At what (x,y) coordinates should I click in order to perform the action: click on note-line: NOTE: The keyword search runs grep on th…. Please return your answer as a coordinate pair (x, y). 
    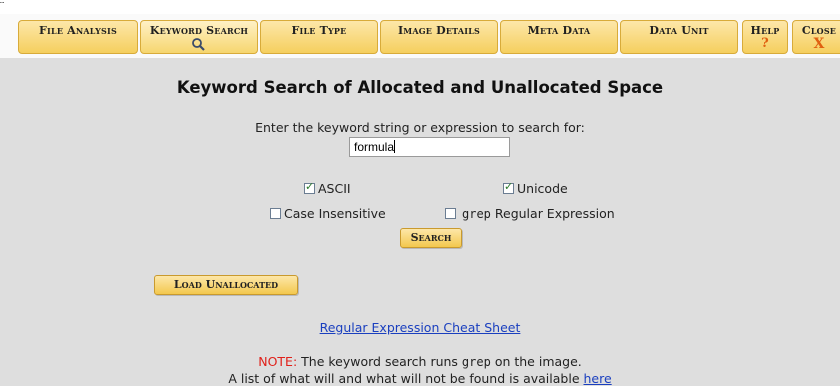
    Looking at the image, I should click on (420, 361).